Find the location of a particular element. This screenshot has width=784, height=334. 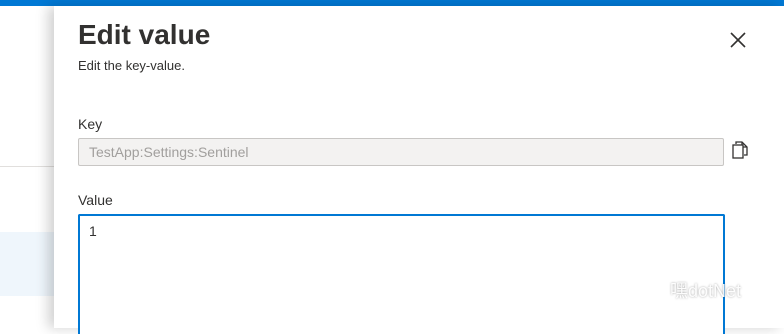

close-button is located at coordinates (738, 40).